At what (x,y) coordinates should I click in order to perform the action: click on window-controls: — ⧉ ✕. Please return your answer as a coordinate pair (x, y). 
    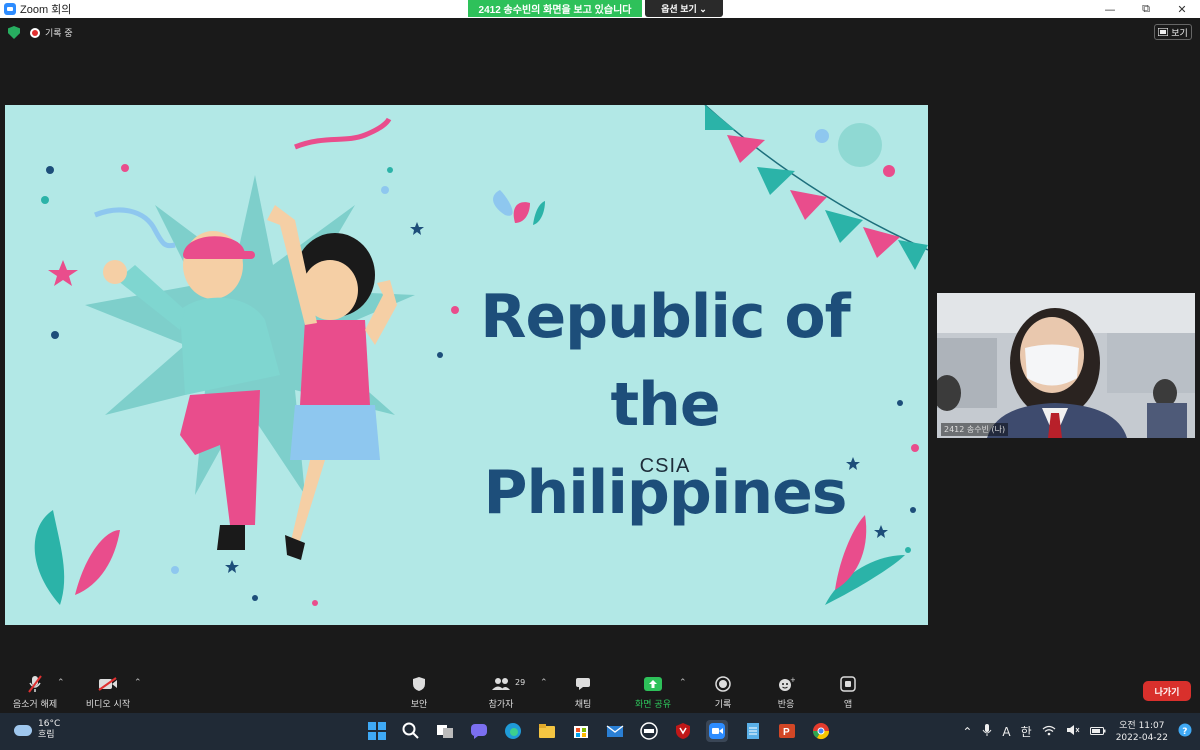
    Looking at the image, I should click on (1146, 9).